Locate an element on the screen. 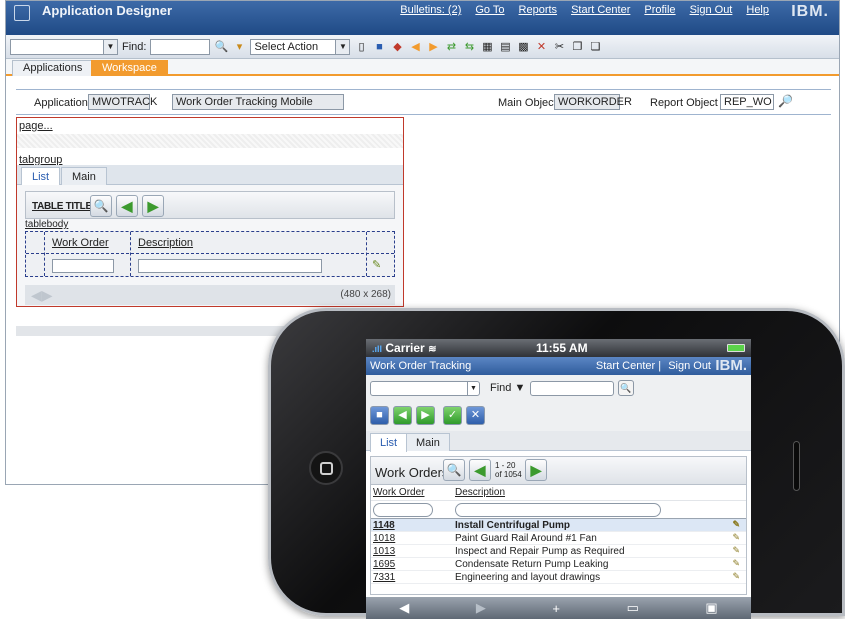 This screenshot has height=619, width=845. cut-icon: ✂ is located at coordinates (559, 47).